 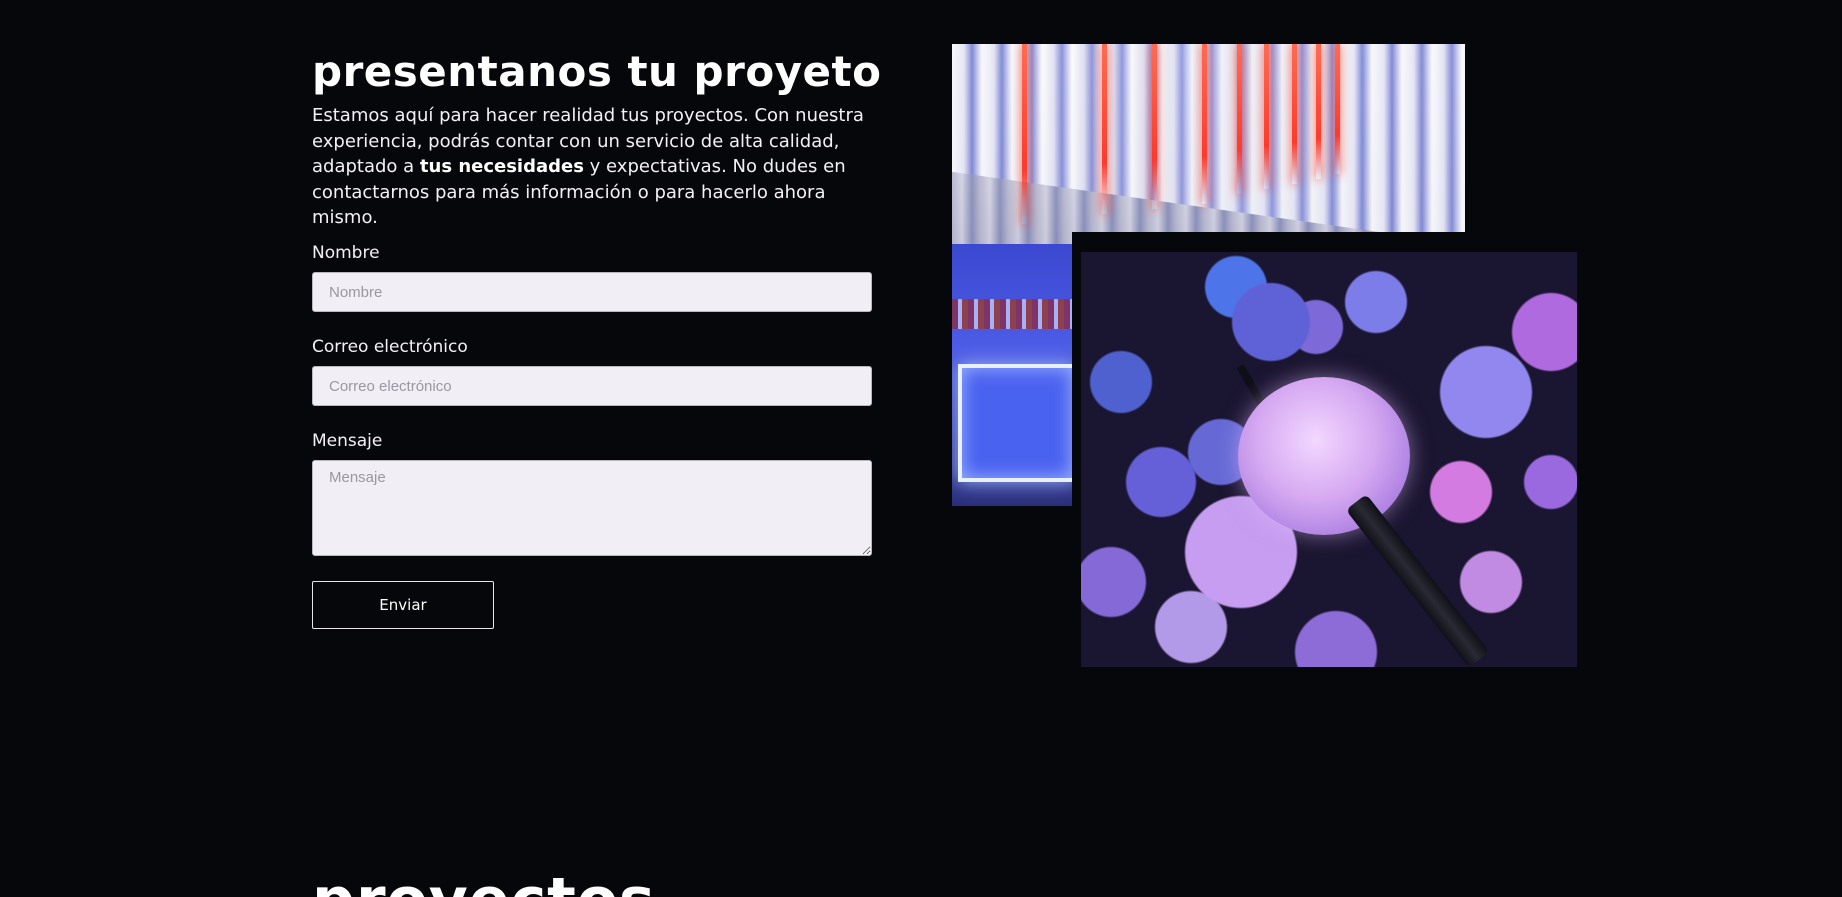 I want to click on email-label: Correo electrónico, so click(x=390, y=347).